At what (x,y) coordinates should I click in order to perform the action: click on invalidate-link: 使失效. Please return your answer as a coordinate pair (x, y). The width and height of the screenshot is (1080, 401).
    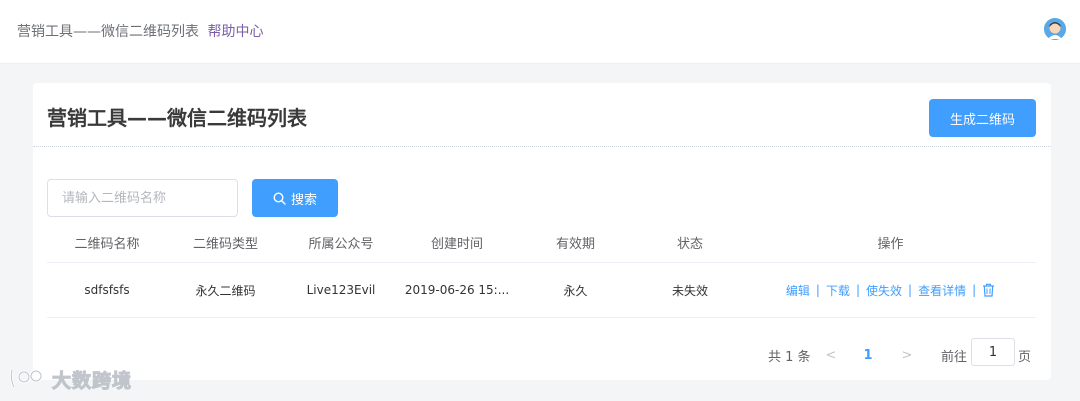
    Looking at the image, I should click on (884, 290).